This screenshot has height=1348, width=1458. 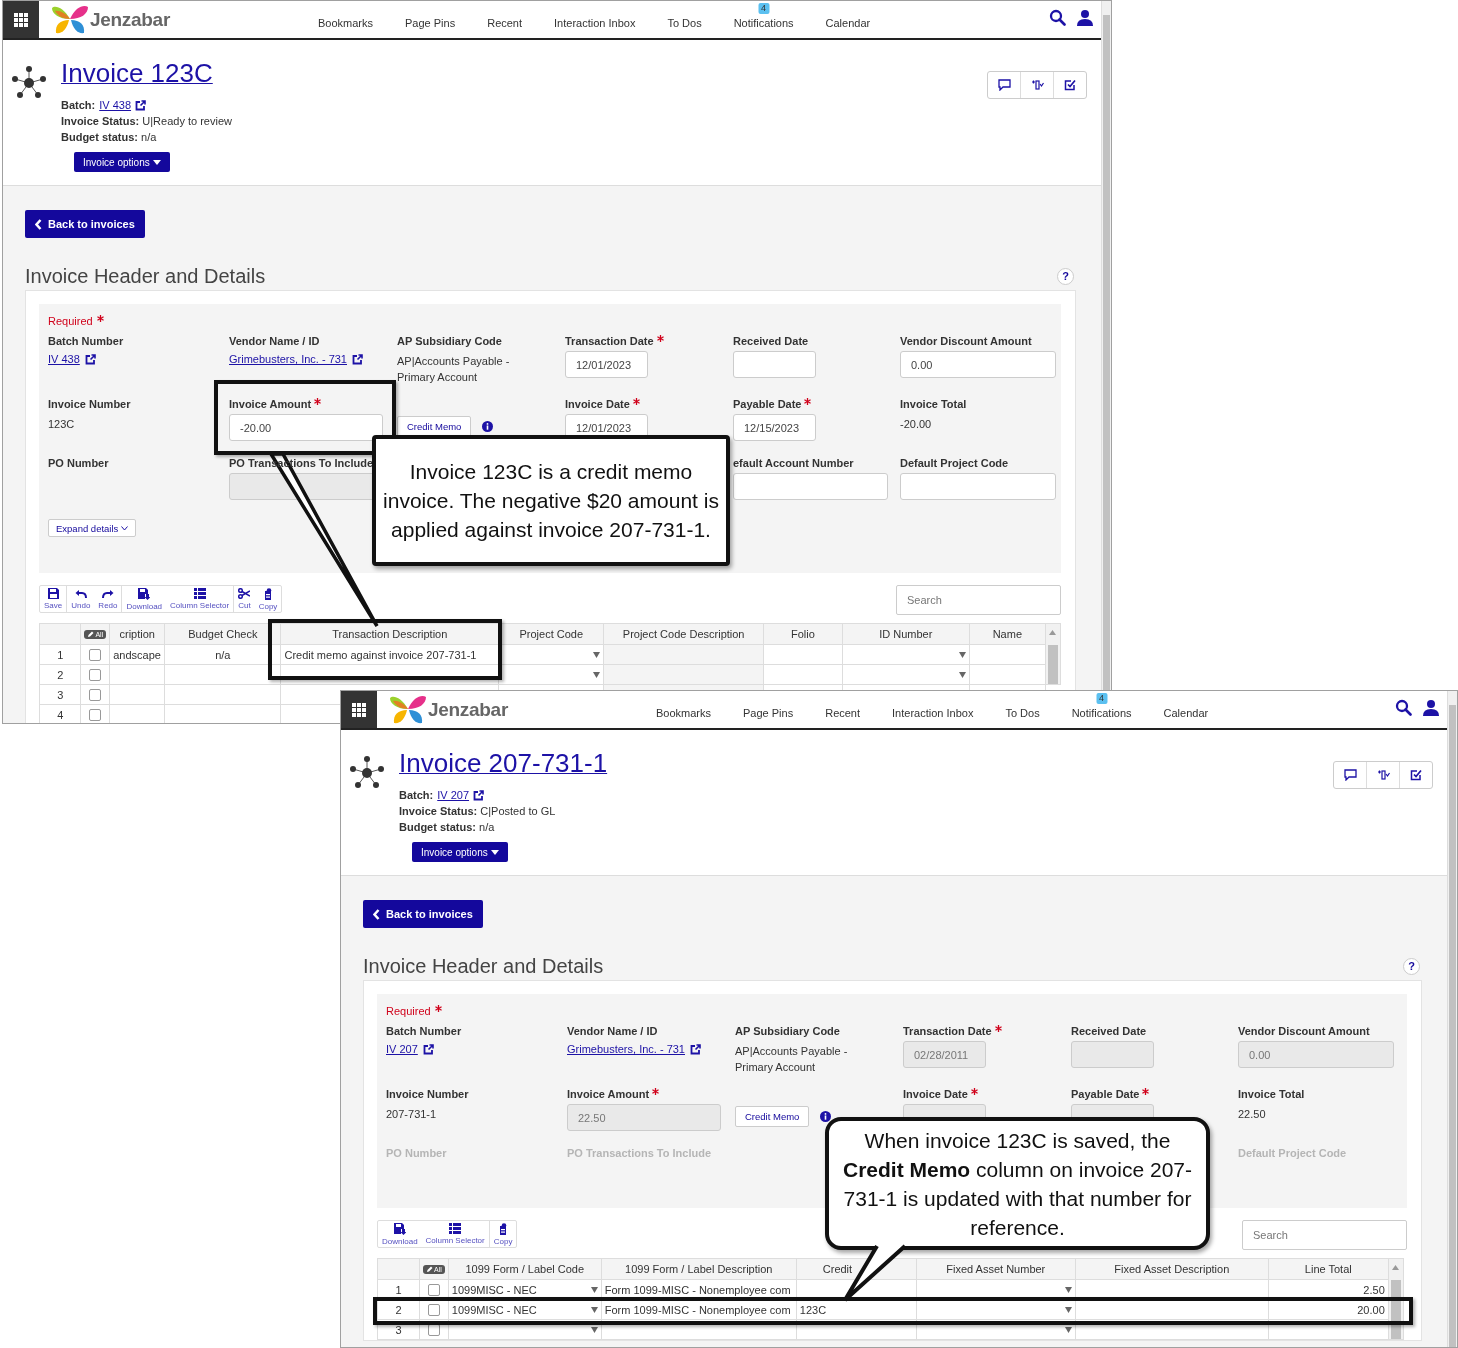 I want to click on batch-link: IV 207, so click(x=453, y=795).